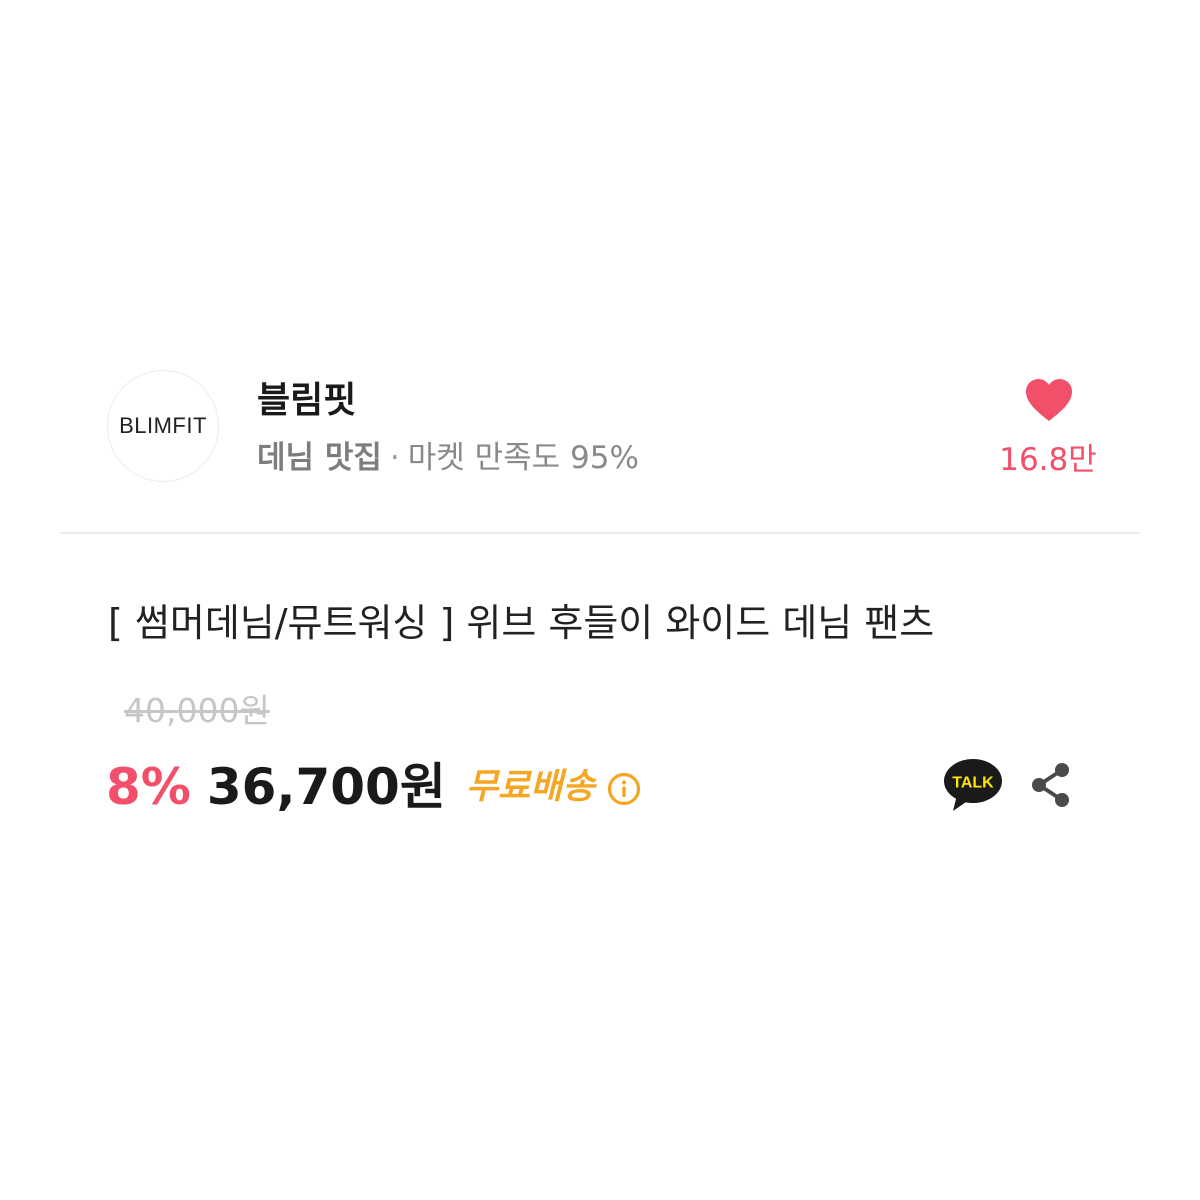 This screenshot has height=1200, width=1200. I want to click on heart-icon, so click(1049, 400).